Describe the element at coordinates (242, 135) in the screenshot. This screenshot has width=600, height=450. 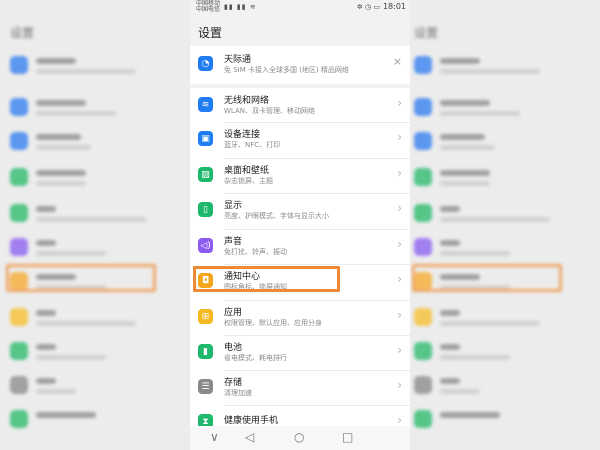
I see `settings-item-title: 设备连接` at that location.